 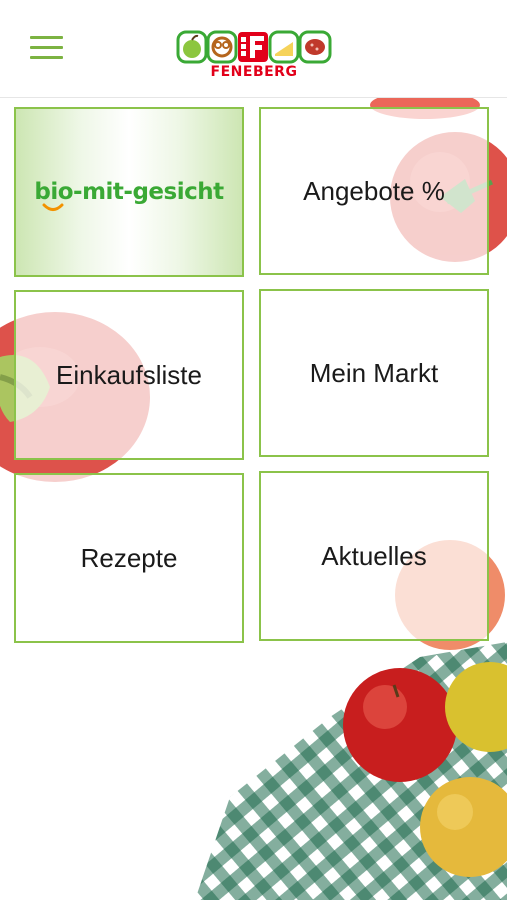 I want to click on apple-icon, so click(x=192, y=47).